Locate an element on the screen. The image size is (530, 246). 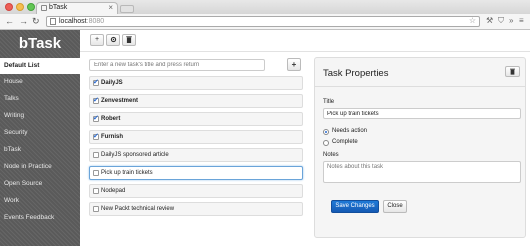
brand-logo: bTask is located at coordinates (40, 43).